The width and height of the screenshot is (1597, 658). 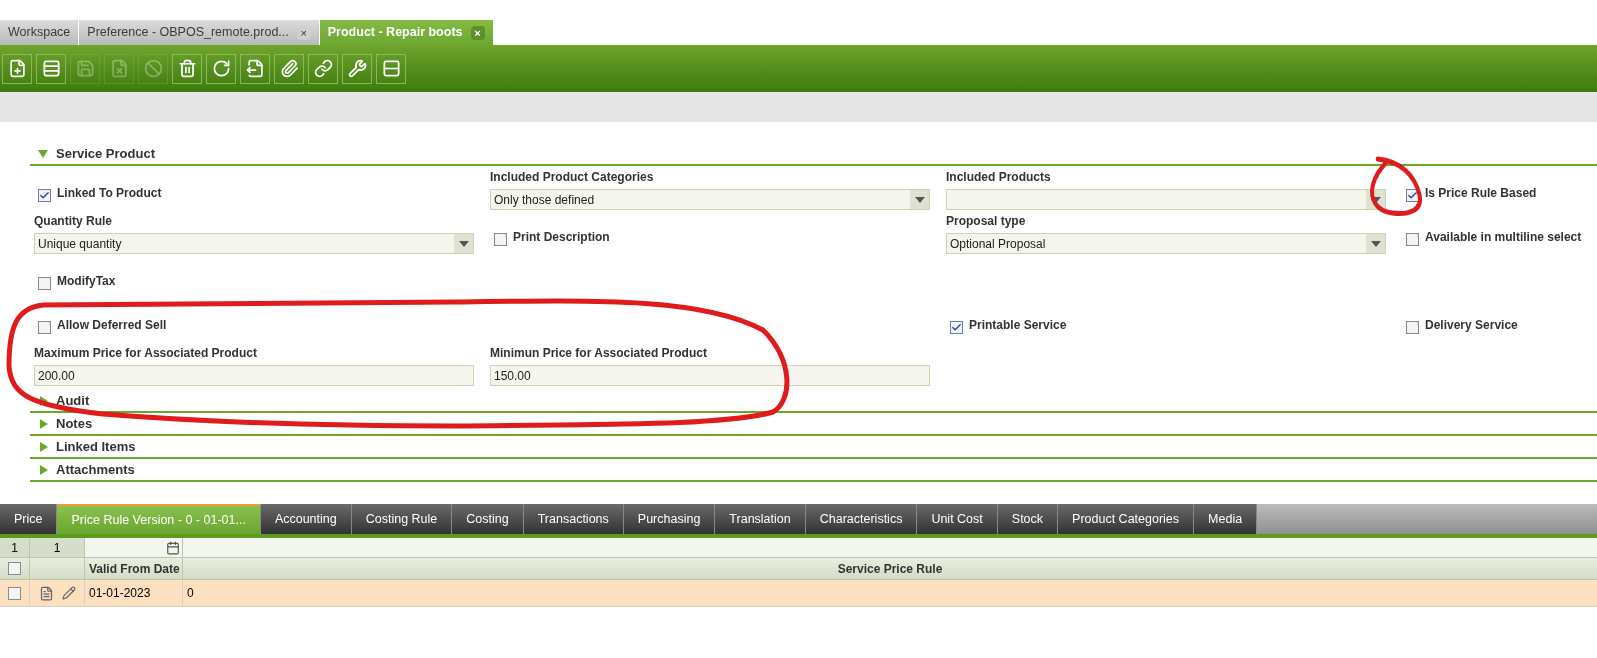 I want to click on document-tab: Product - Repair boots ×, so click(x=406, y=32).